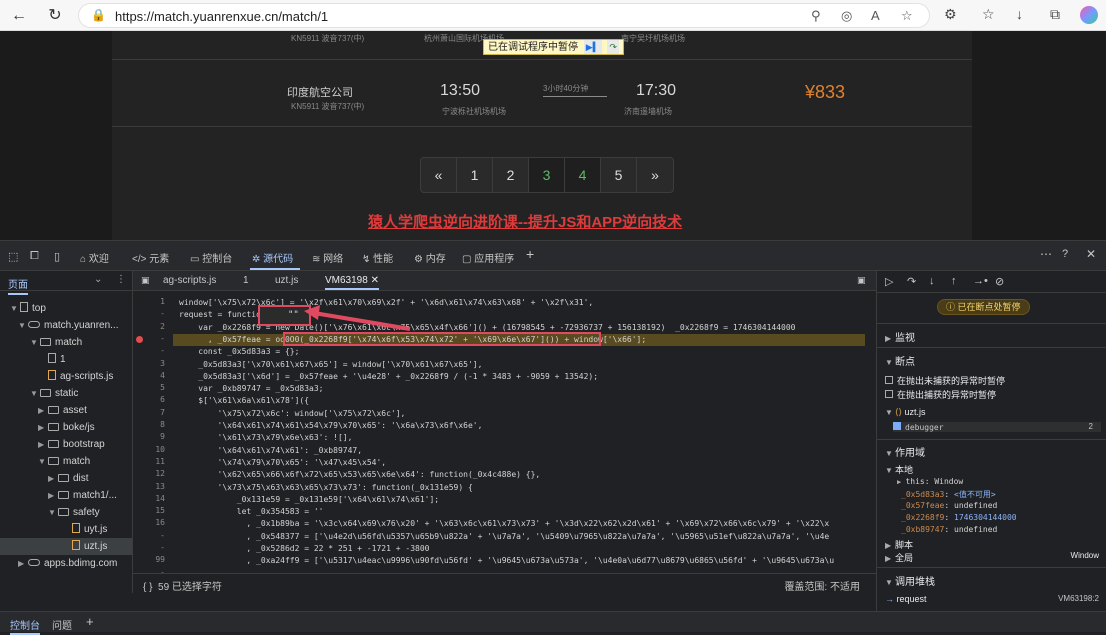 This screenshot has width=1106, height=635. Describe the element at coordinates (67, 563) in the screenshot. I see `tree-item-domain: ▶ apps.bdimg.com` at that location.